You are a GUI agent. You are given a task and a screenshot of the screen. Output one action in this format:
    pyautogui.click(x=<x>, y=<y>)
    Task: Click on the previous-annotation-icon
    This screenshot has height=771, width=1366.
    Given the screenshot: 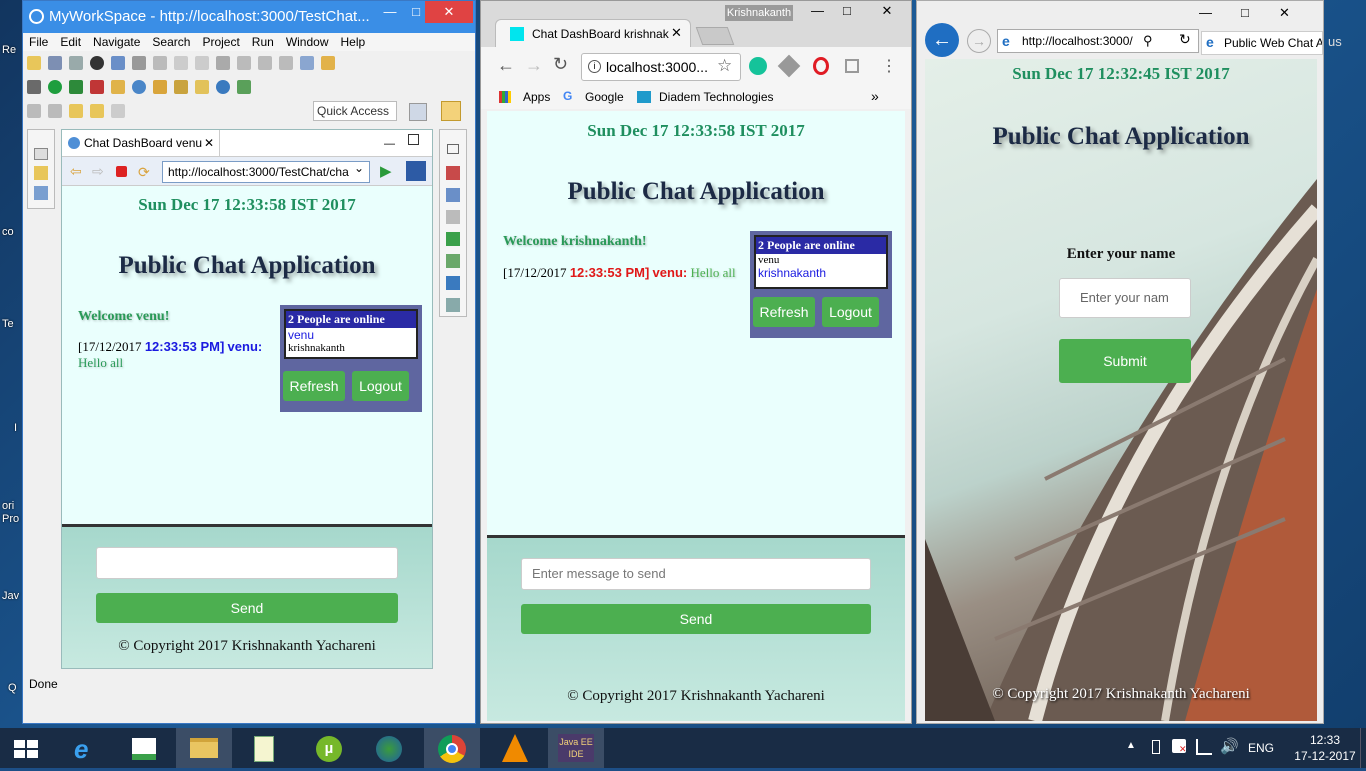 What is the action you would take?
    pyautogui.click(x=55, y=111)
    